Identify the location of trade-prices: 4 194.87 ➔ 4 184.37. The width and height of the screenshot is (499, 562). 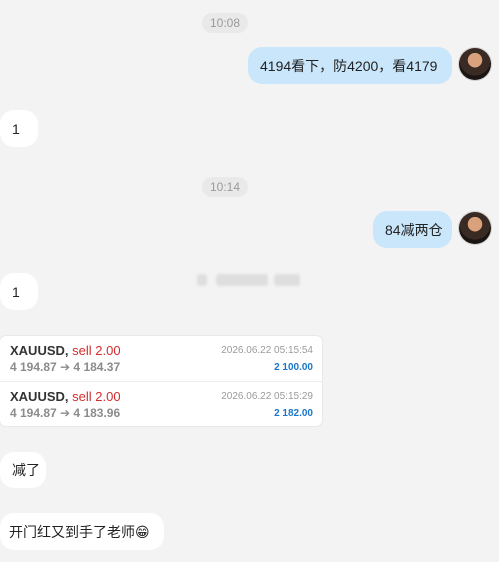
(65, 367).